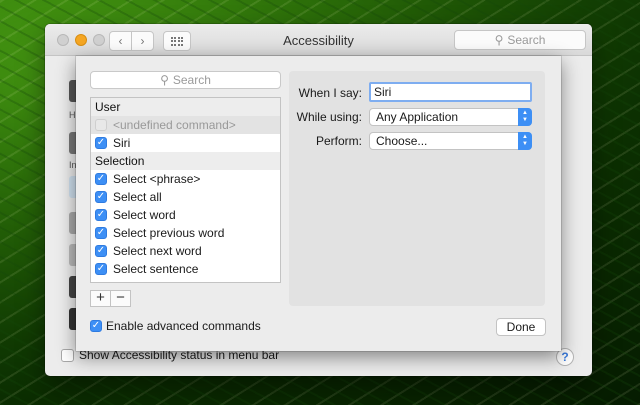  What do you see at coordinates (185, 107) in the screenshot?
I see `section-header: User` at bounding box center [185, 107].